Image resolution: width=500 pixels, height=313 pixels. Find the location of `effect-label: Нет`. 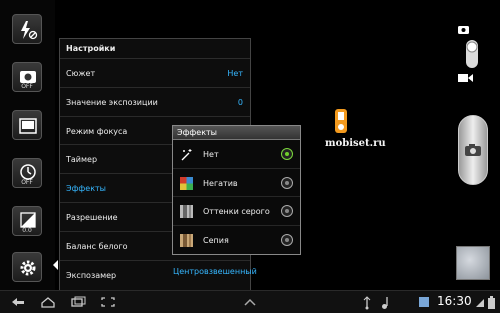

effect-label: Нет is located at coordinates (211, 154).